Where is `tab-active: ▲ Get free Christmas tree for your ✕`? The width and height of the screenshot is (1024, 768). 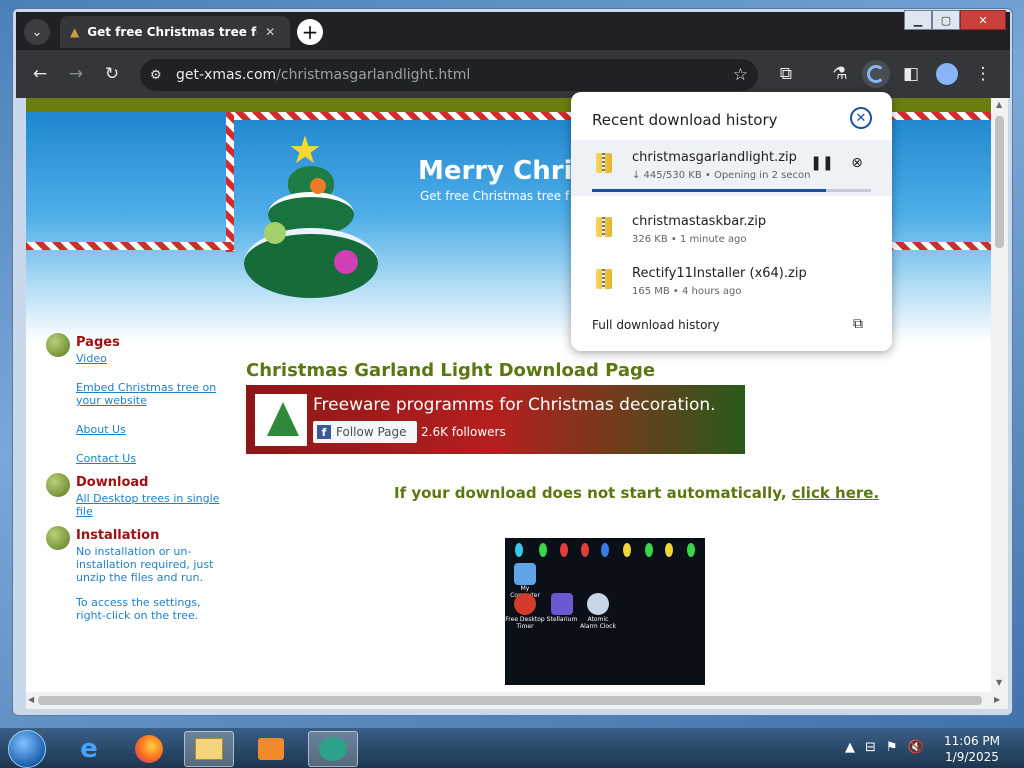
tab-active: ▲ Get free Christmas tree for your ✕ is located at coordinates (175, 32).